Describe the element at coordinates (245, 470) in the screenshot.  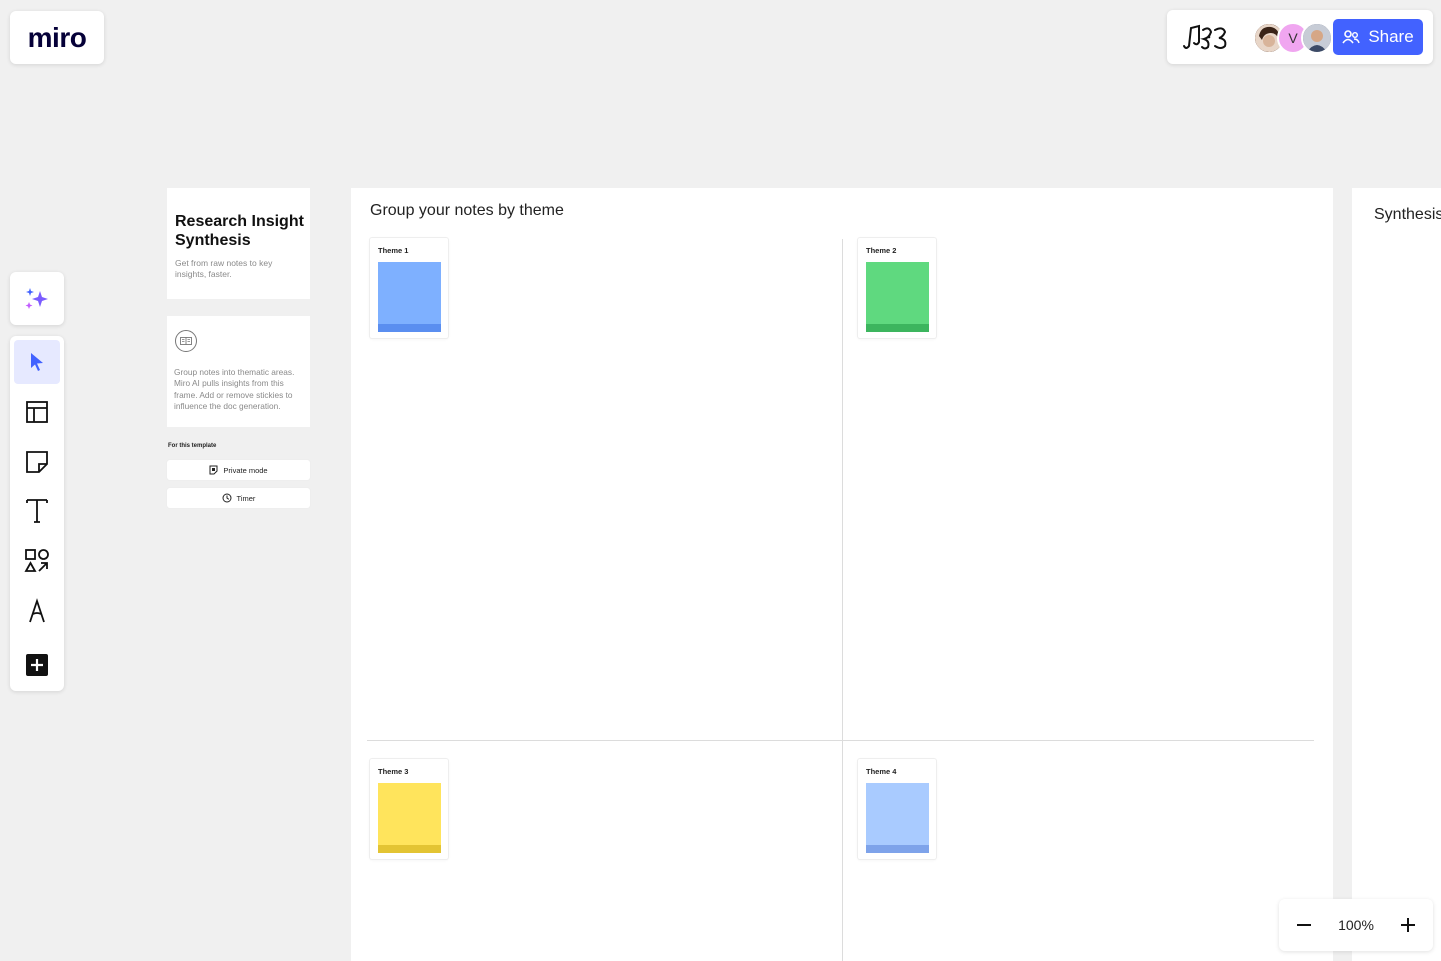
I see `private-mode-label: Private mode` at that location.